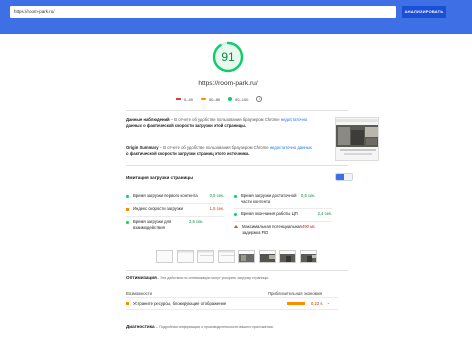 Image resolution: width=472 pixels, height=340 pixels. What do you see at coordinates (141, 277) in the screenshot?
I see `opportunities-title: Оптимизация` at bounding box center [141, 277].